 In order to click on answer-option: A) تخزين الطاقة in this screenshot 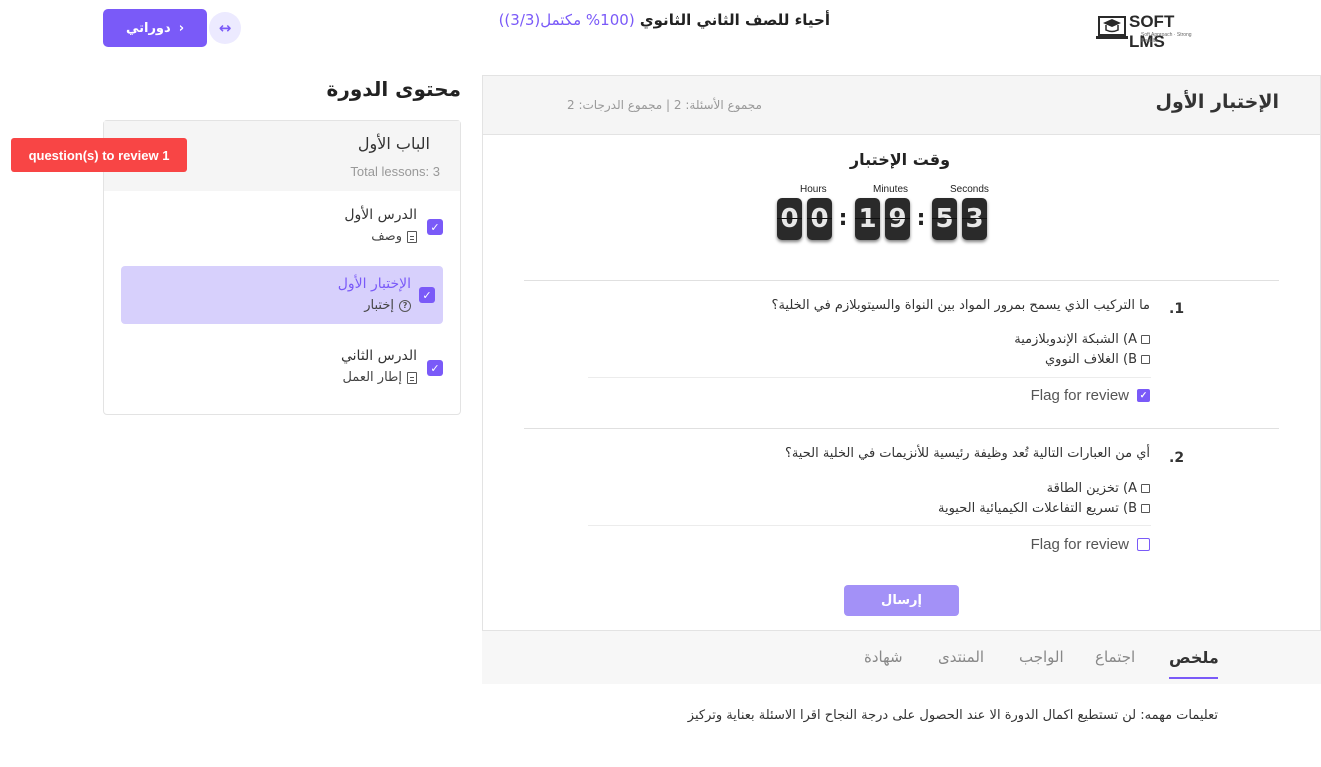, I will do `click(1098, 488)`.